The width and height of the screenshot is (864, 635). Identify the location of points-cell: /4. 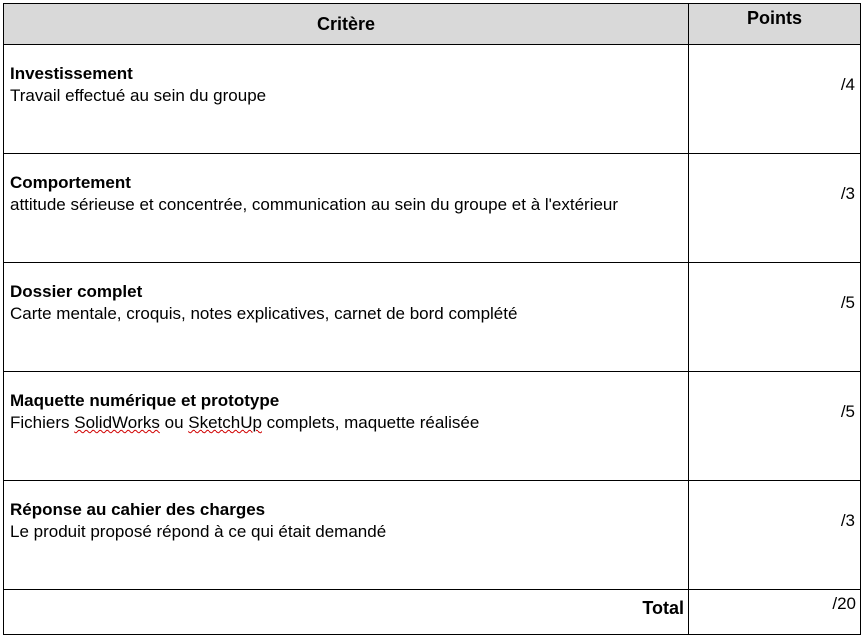
(774, 99).